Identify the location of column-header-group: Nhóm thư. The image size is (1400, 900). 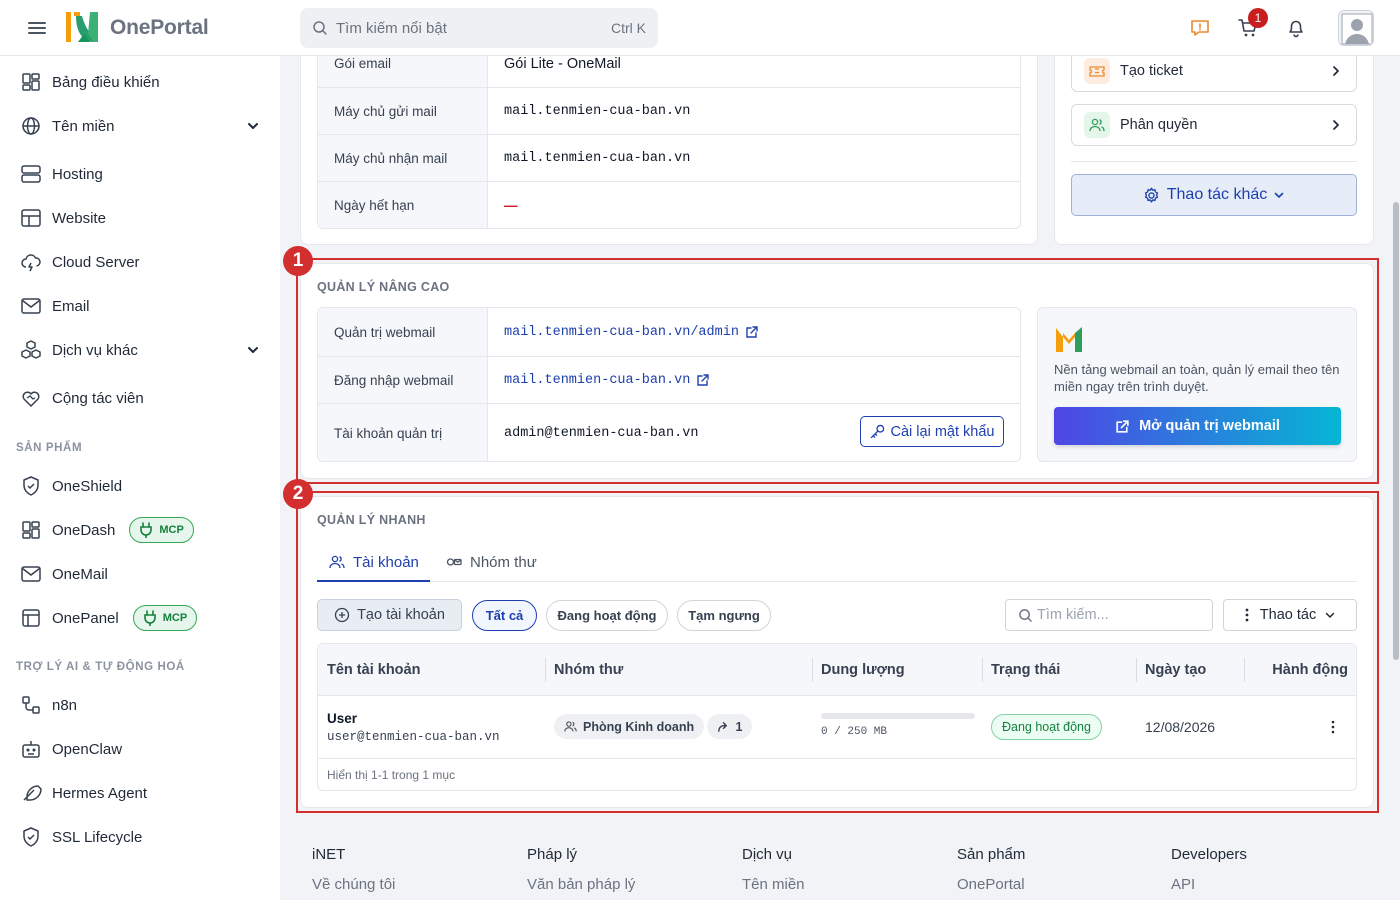
(589, 670).